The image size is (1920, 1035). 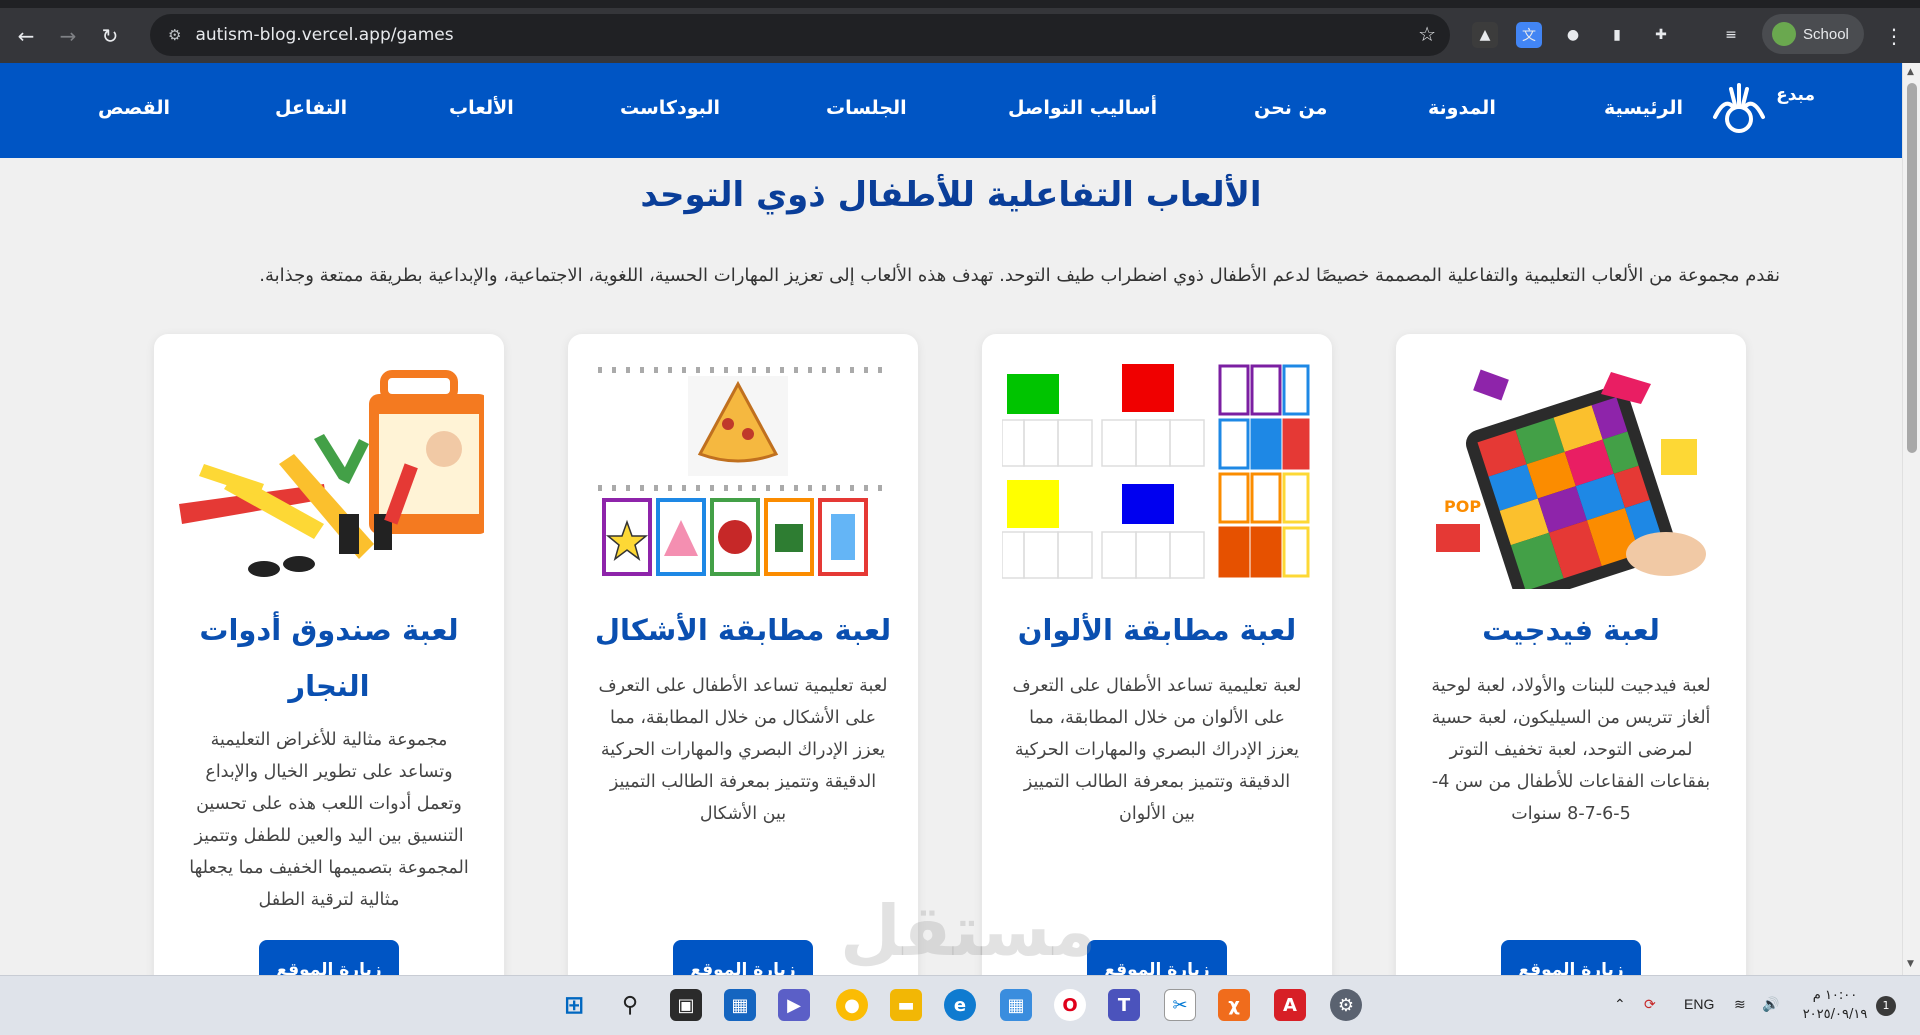 I want to click on card-title: لعبة مطابقة الألوان, so click(x=1157, y=630).